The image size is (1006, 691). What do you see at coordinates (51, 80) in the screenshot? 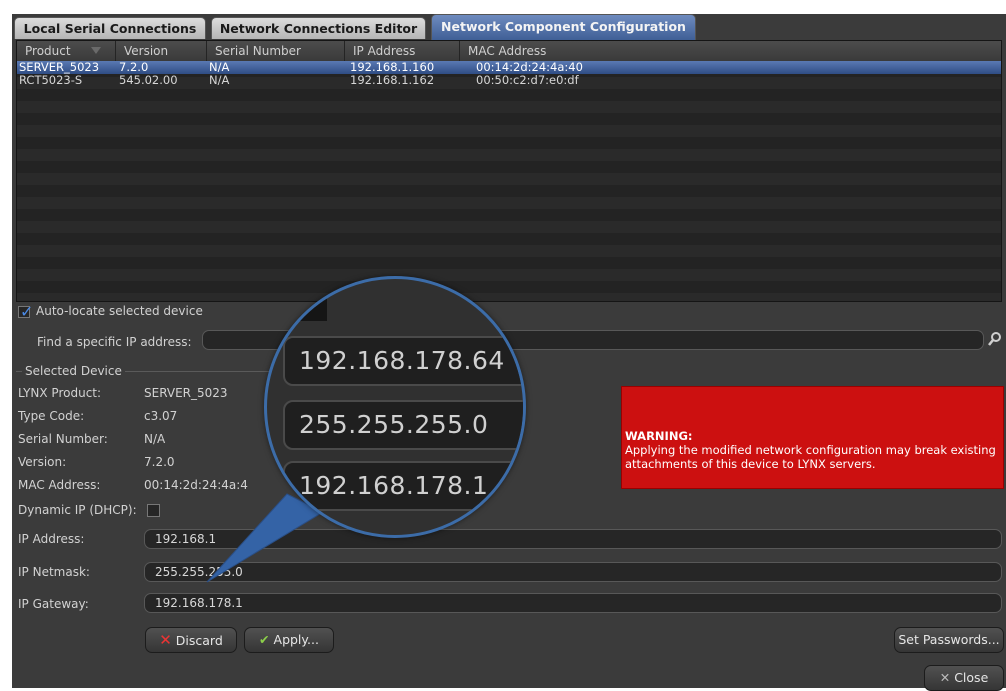
I see `cell-product: RCT5023-S` at bounding box center [51, 80].